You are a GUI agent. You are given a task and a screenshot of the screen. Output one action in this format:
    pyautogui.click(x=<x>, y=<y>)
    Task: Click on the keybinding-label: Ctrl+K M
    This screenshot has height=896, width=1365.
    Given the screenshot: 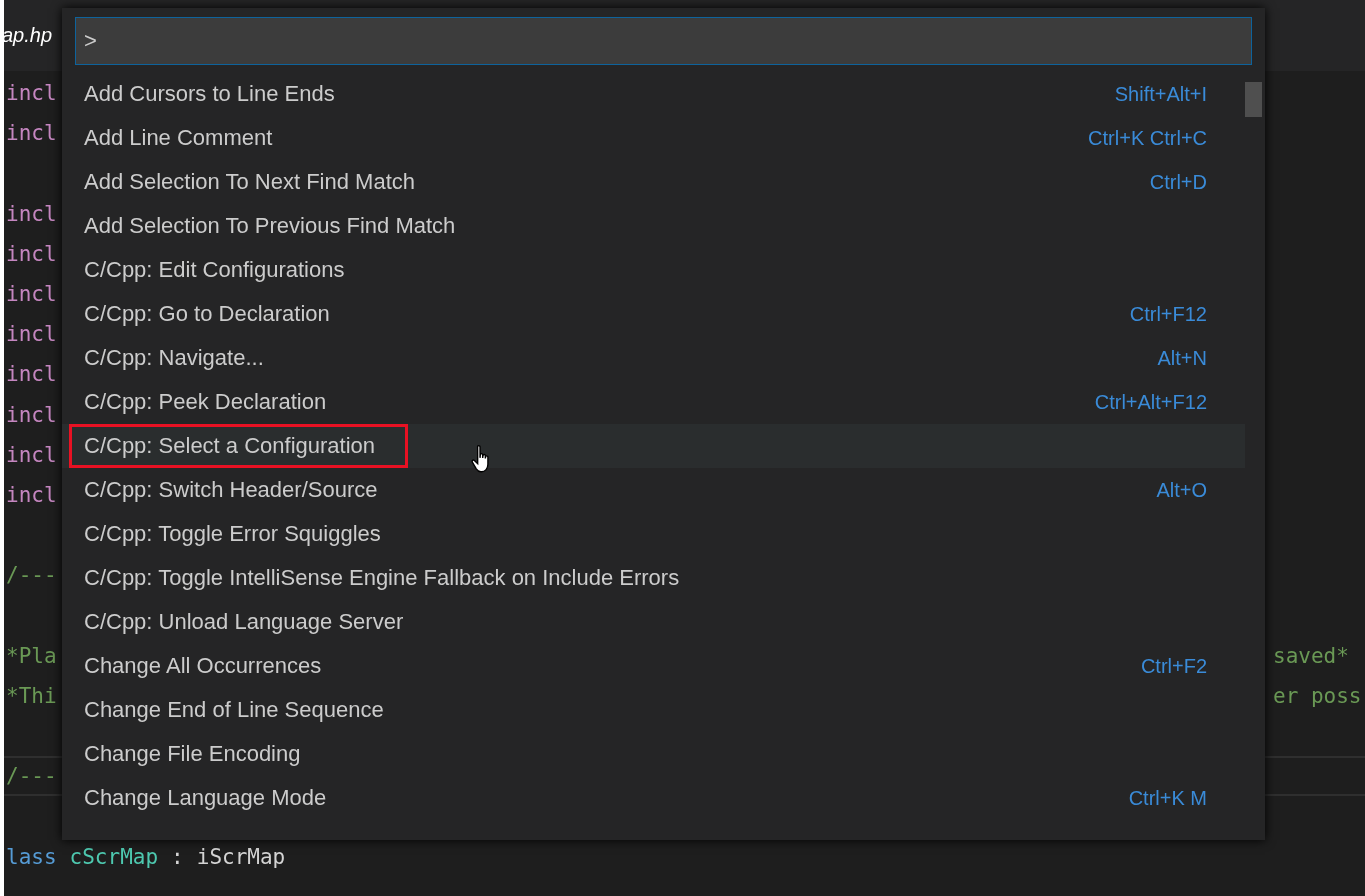 What is the action you would take?
    pyautogui.click(x=1167, y=798)
    